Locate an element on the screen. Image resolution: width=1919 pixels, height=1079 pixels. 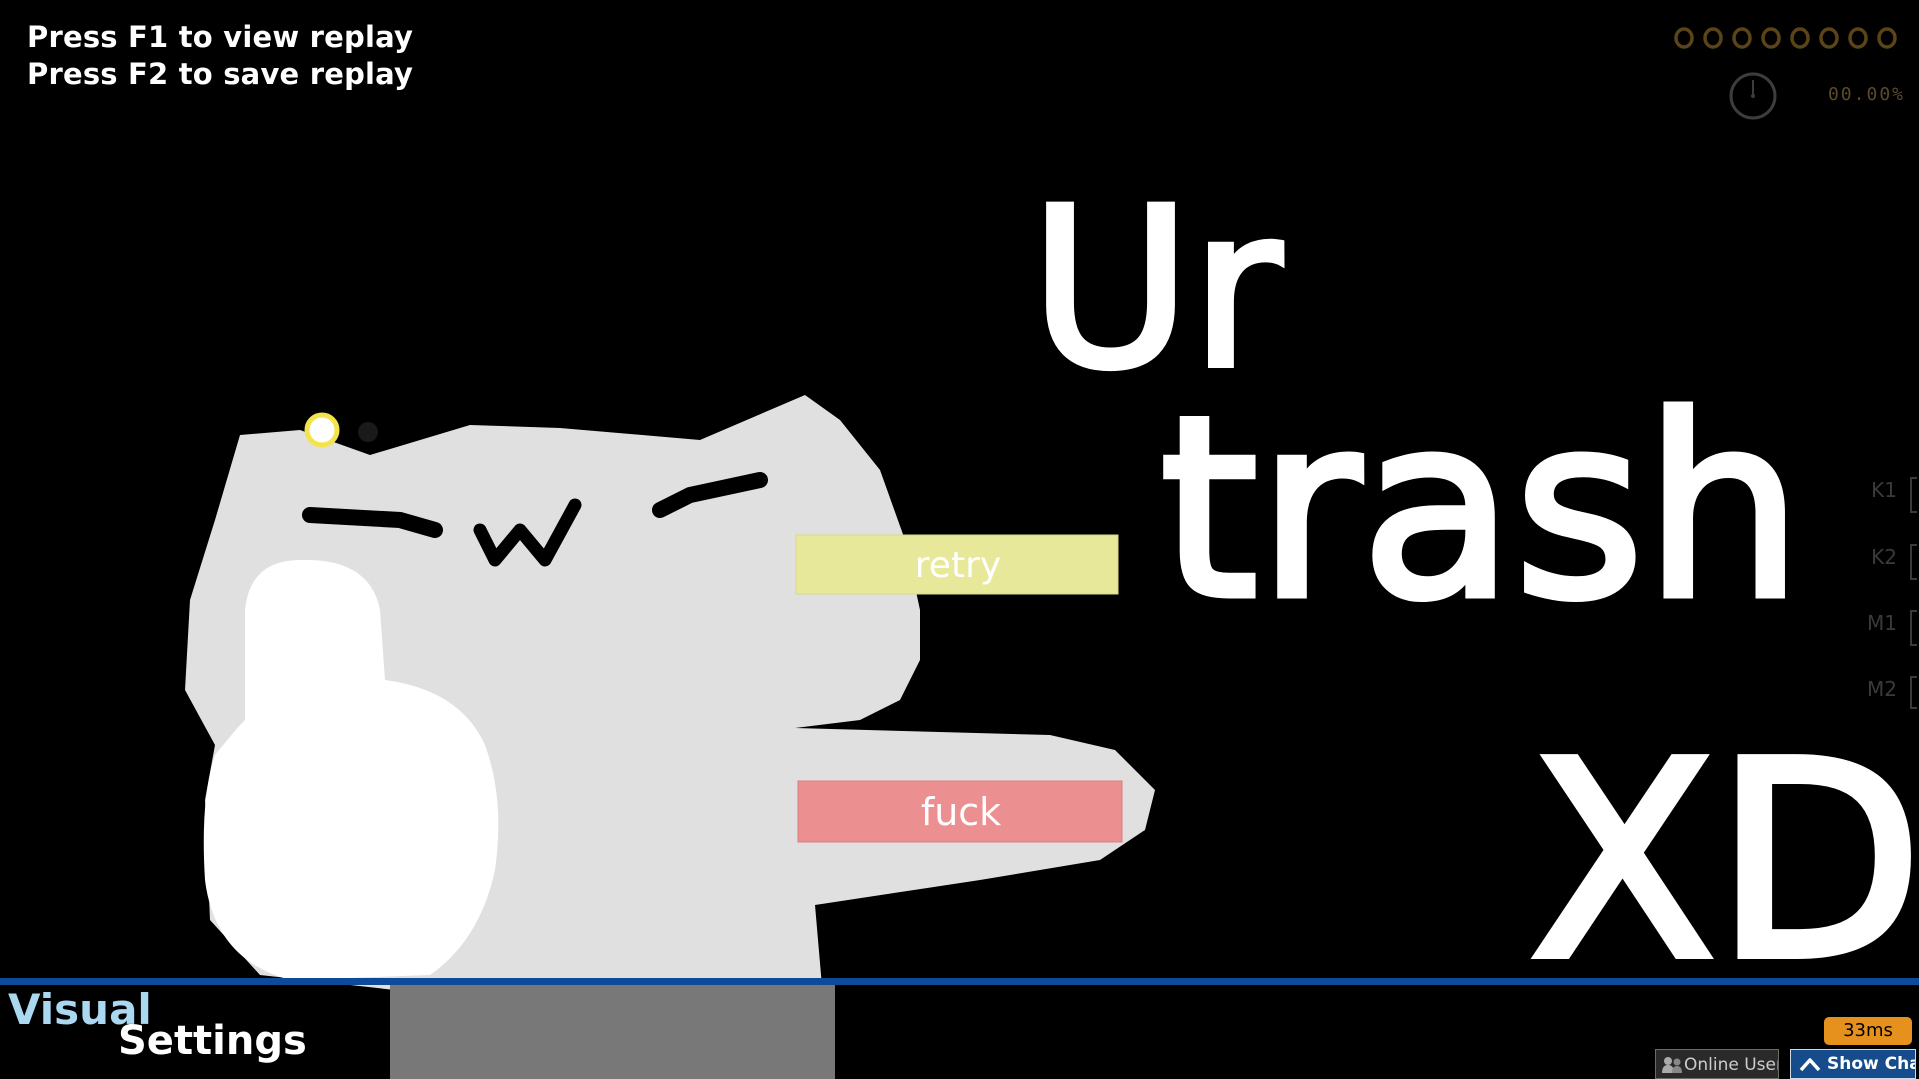
chevron-up-icon is located at coordinates (1810, 1065).